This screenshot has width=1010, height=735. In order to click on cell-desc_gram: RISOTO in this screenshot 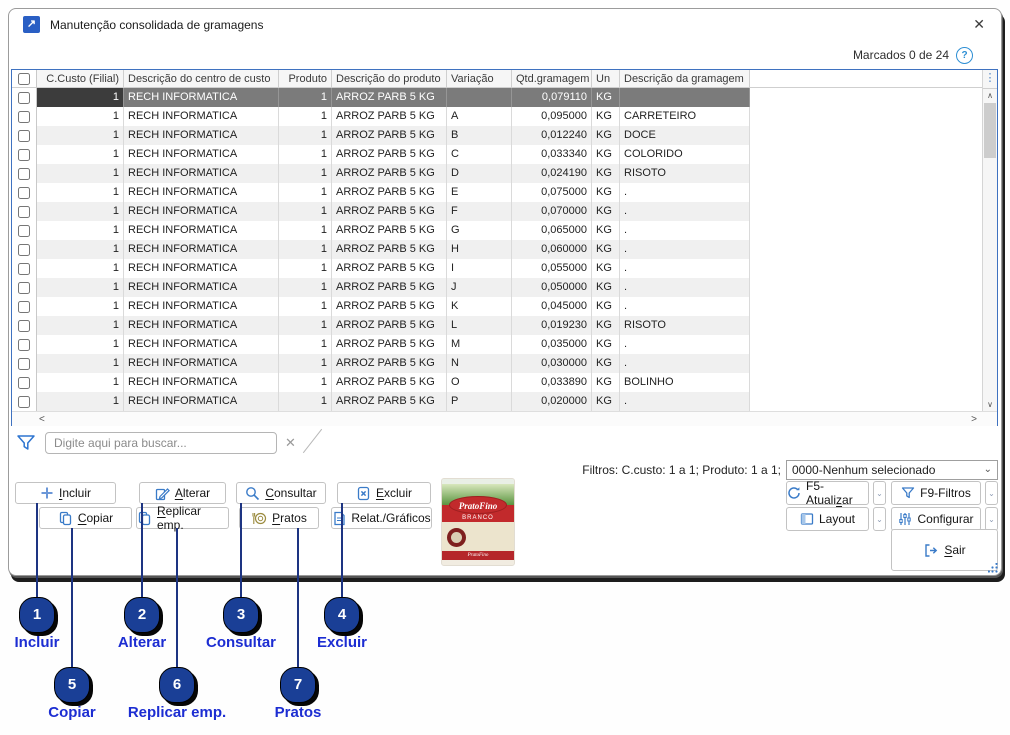, I will do `click(685, 173)`.